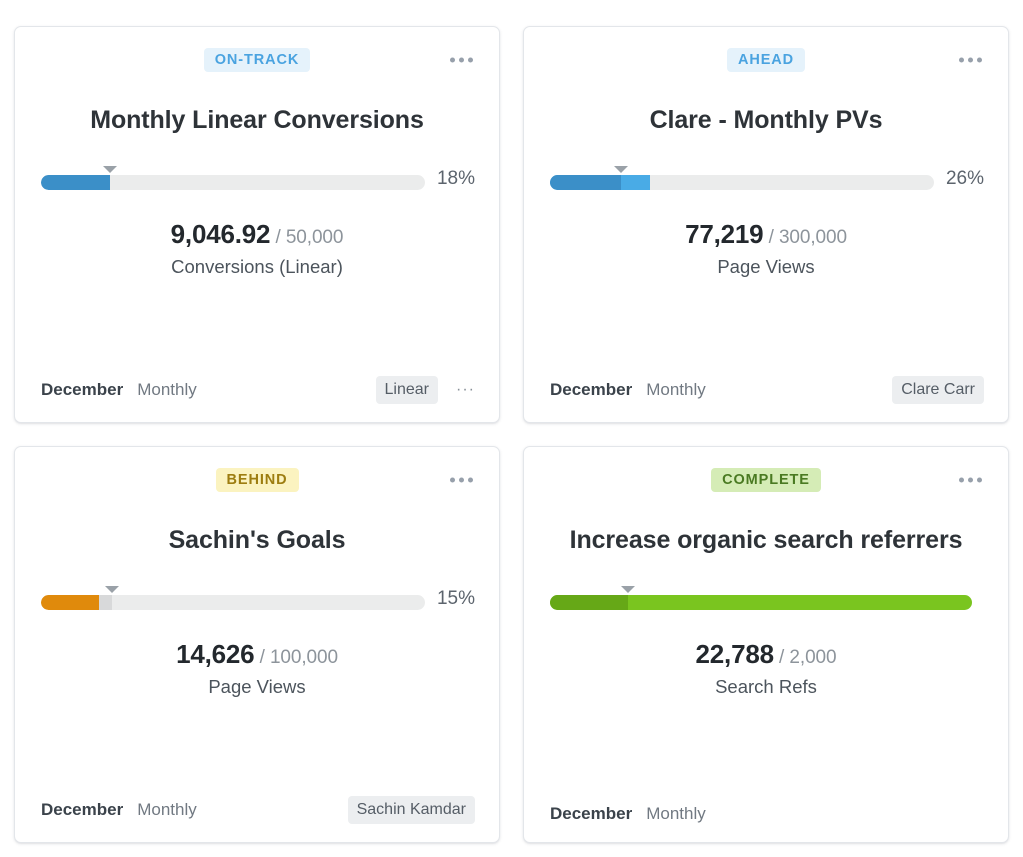 This screenshot has height=857, width=1023. I want to click on footer-tag: Clare Carr, so click(938, 389).